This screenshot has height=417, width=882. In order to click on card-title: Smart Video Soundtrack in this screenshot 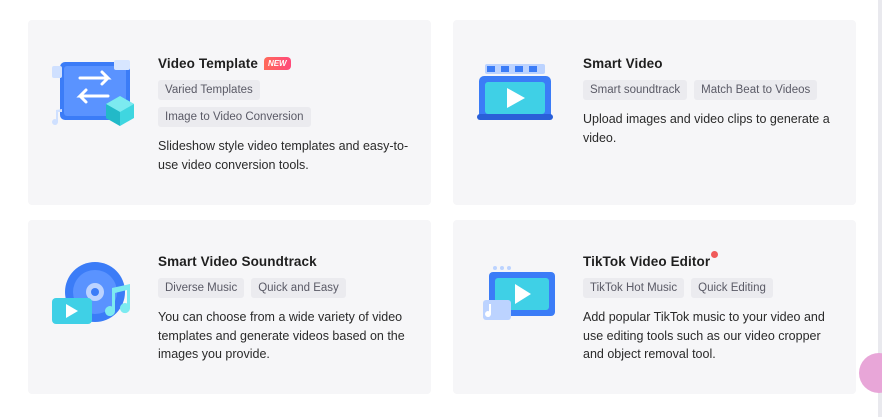, I will do `click(237, 261)`.